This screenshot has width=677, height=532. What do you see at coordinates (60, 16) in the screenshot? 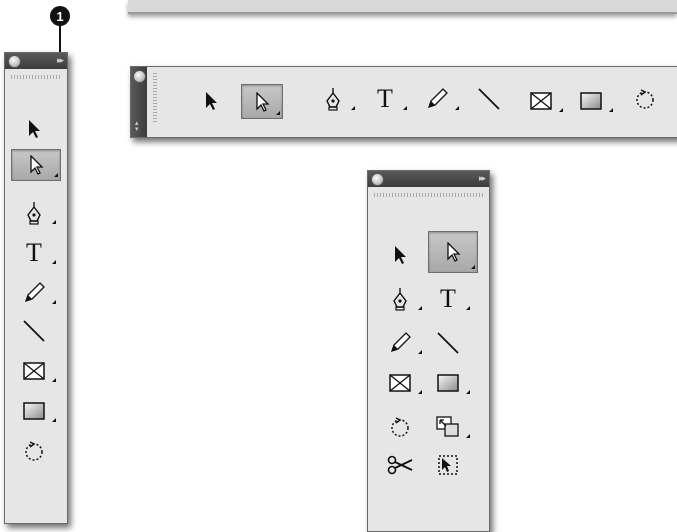
I see `callout-badge: 1` at bounding box center [60, 16].